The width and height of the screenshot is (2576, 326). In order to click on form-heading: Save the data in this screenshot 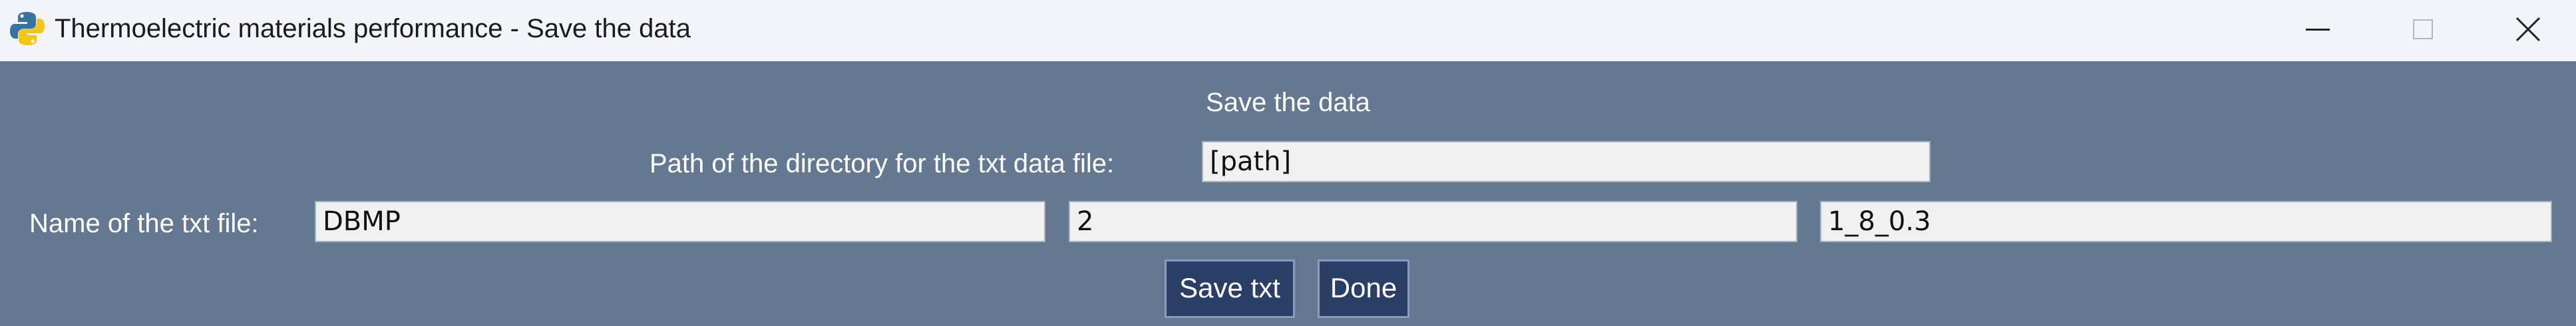, I will do `click(1288, 102)`.